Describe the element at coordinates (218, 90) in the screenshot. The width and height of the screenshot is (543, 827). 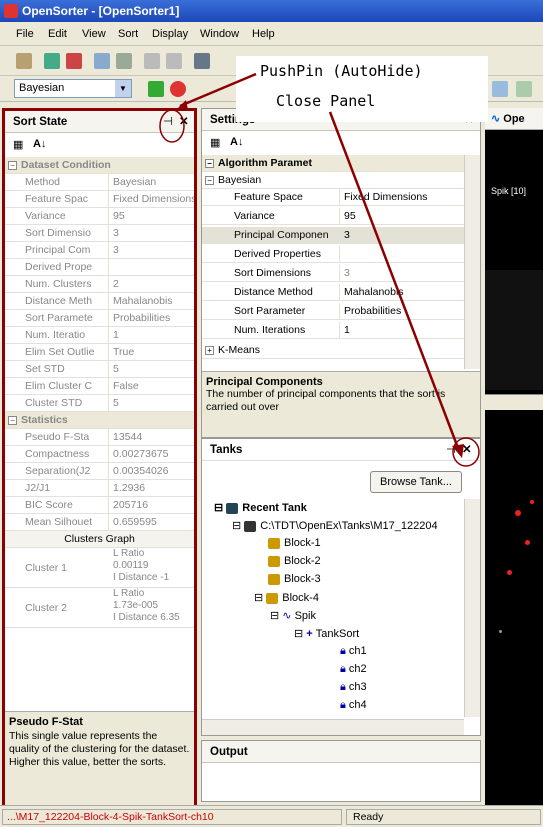
I see `pushpin-arrow` at that location.